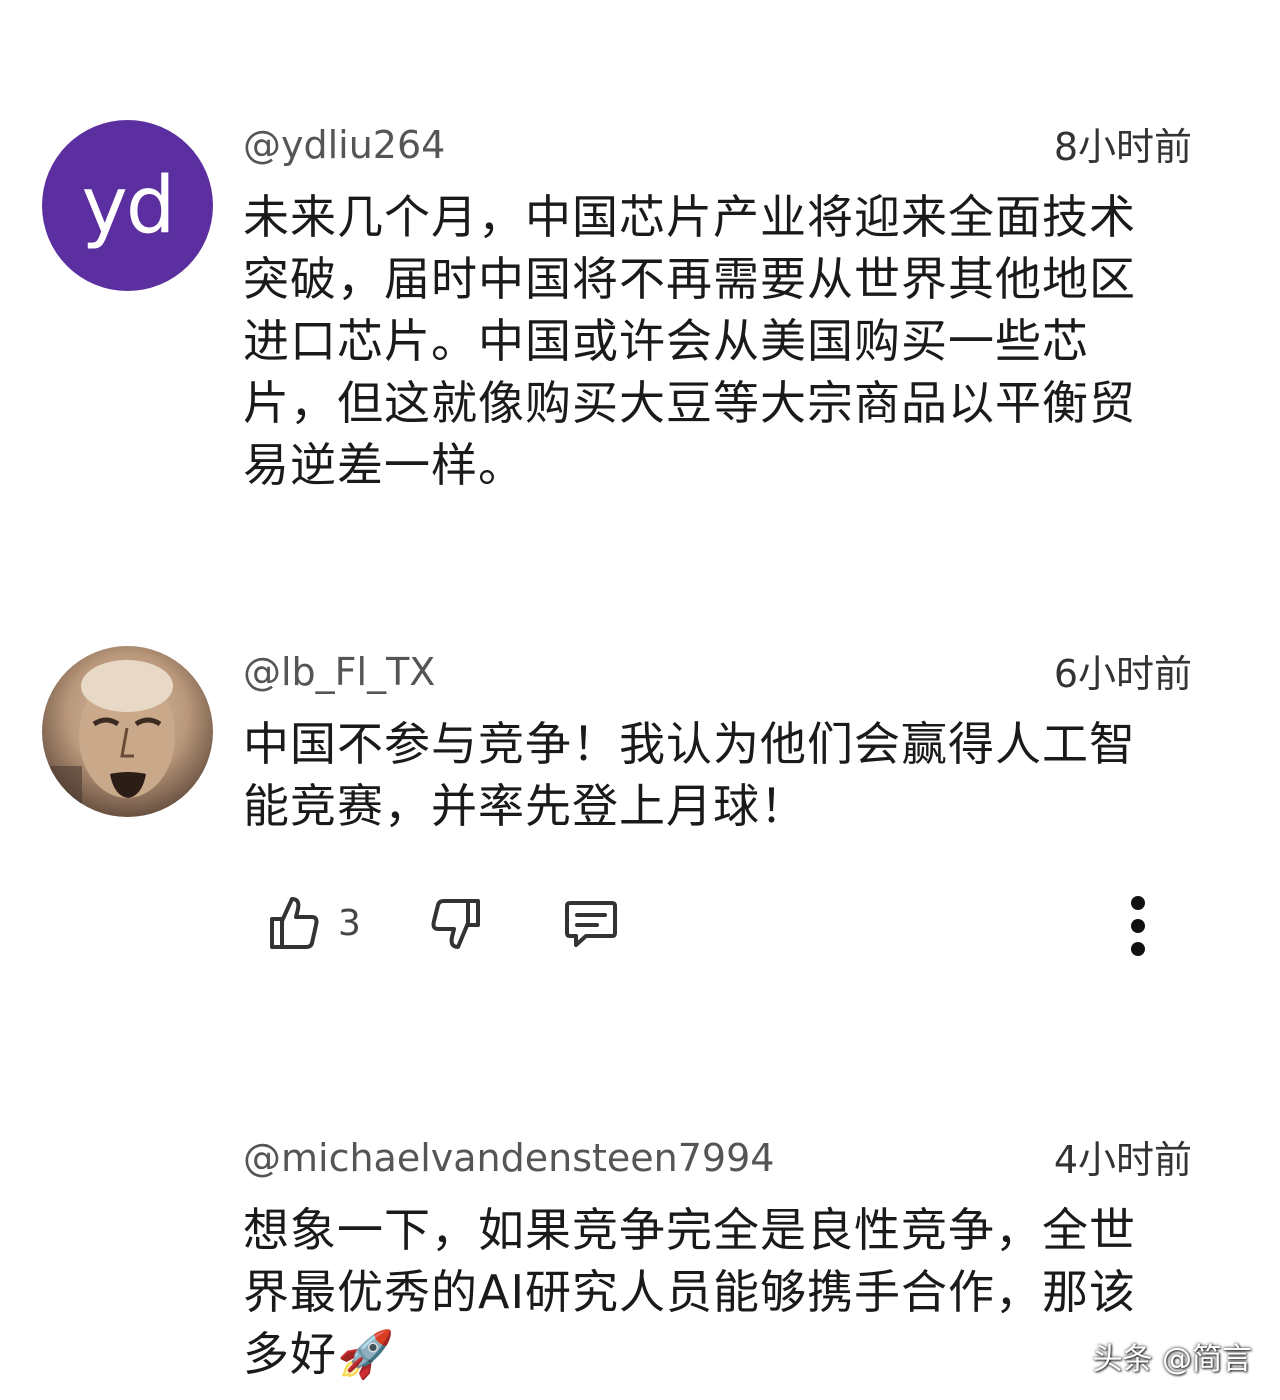 This screenshot has width=1280, height=1400. I want to click on avatar: yd, so click(127, 205).